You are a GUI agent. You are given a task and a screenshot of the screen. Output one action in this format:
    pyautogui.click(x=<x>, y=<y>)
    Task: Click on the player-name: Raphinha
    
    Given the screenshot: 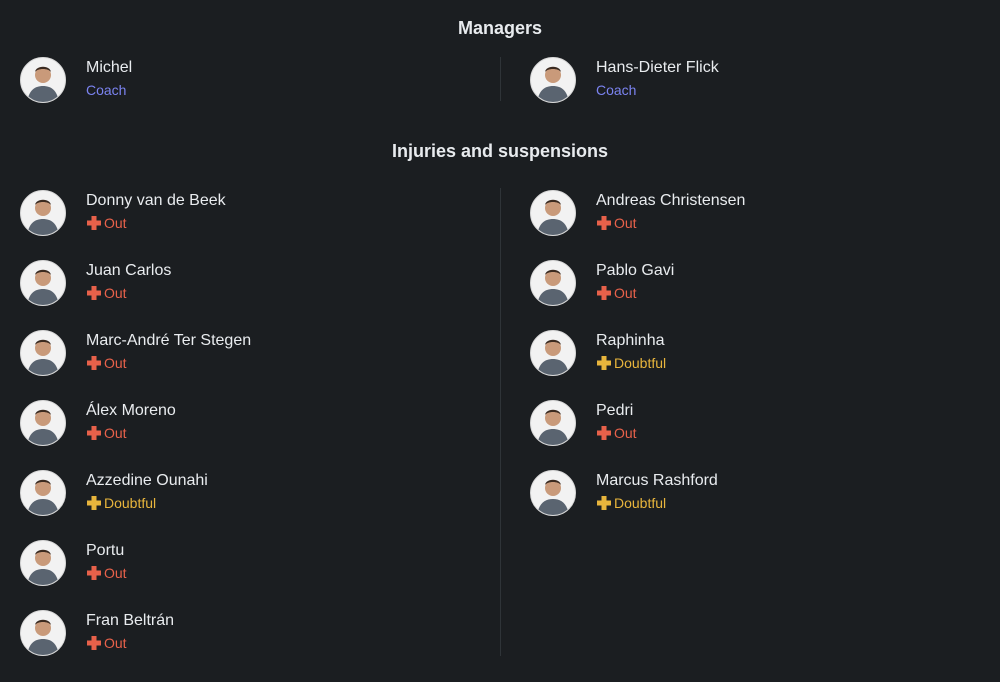 What is the action you would take?
    pyautogui.click(x=630, y=340)
    